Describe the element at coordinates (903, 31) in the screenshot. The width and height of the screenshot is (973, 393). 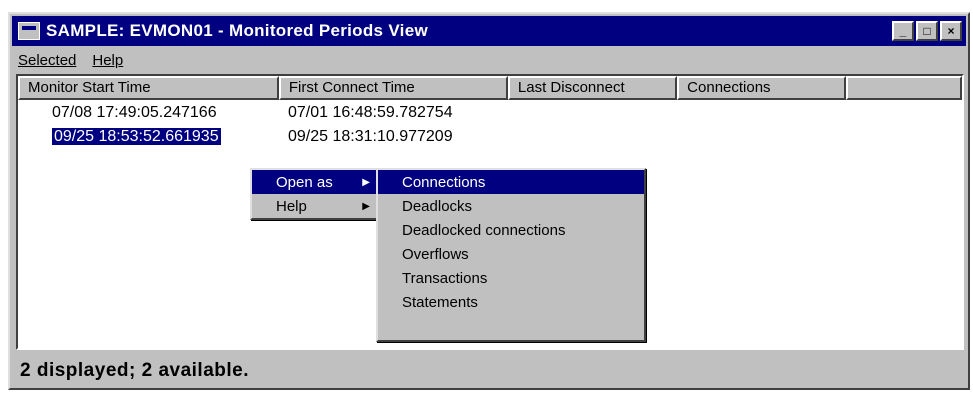
I see `minimize-button: _` at that location.